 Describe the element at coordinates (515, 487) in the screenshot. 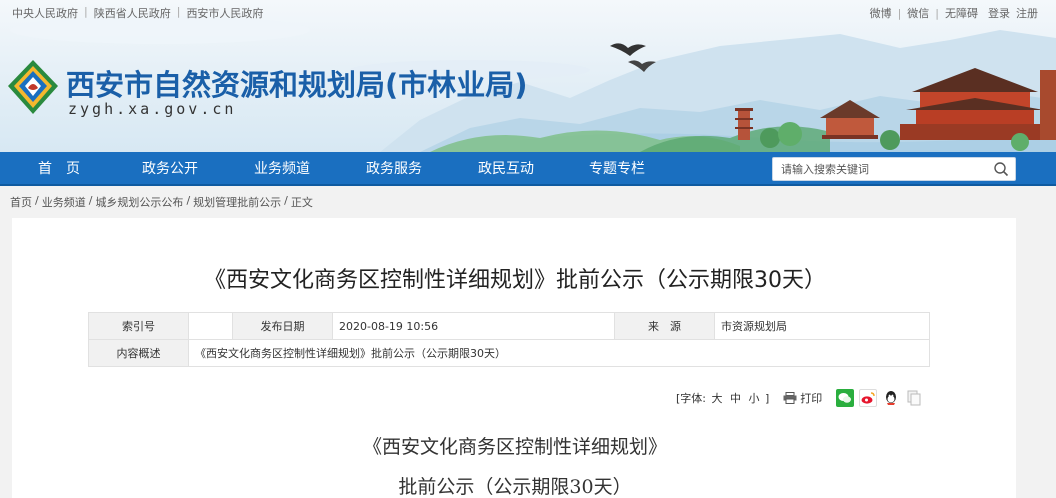

I see `body-heading-line-2: 批前公示（公示期限30天）` at that location.